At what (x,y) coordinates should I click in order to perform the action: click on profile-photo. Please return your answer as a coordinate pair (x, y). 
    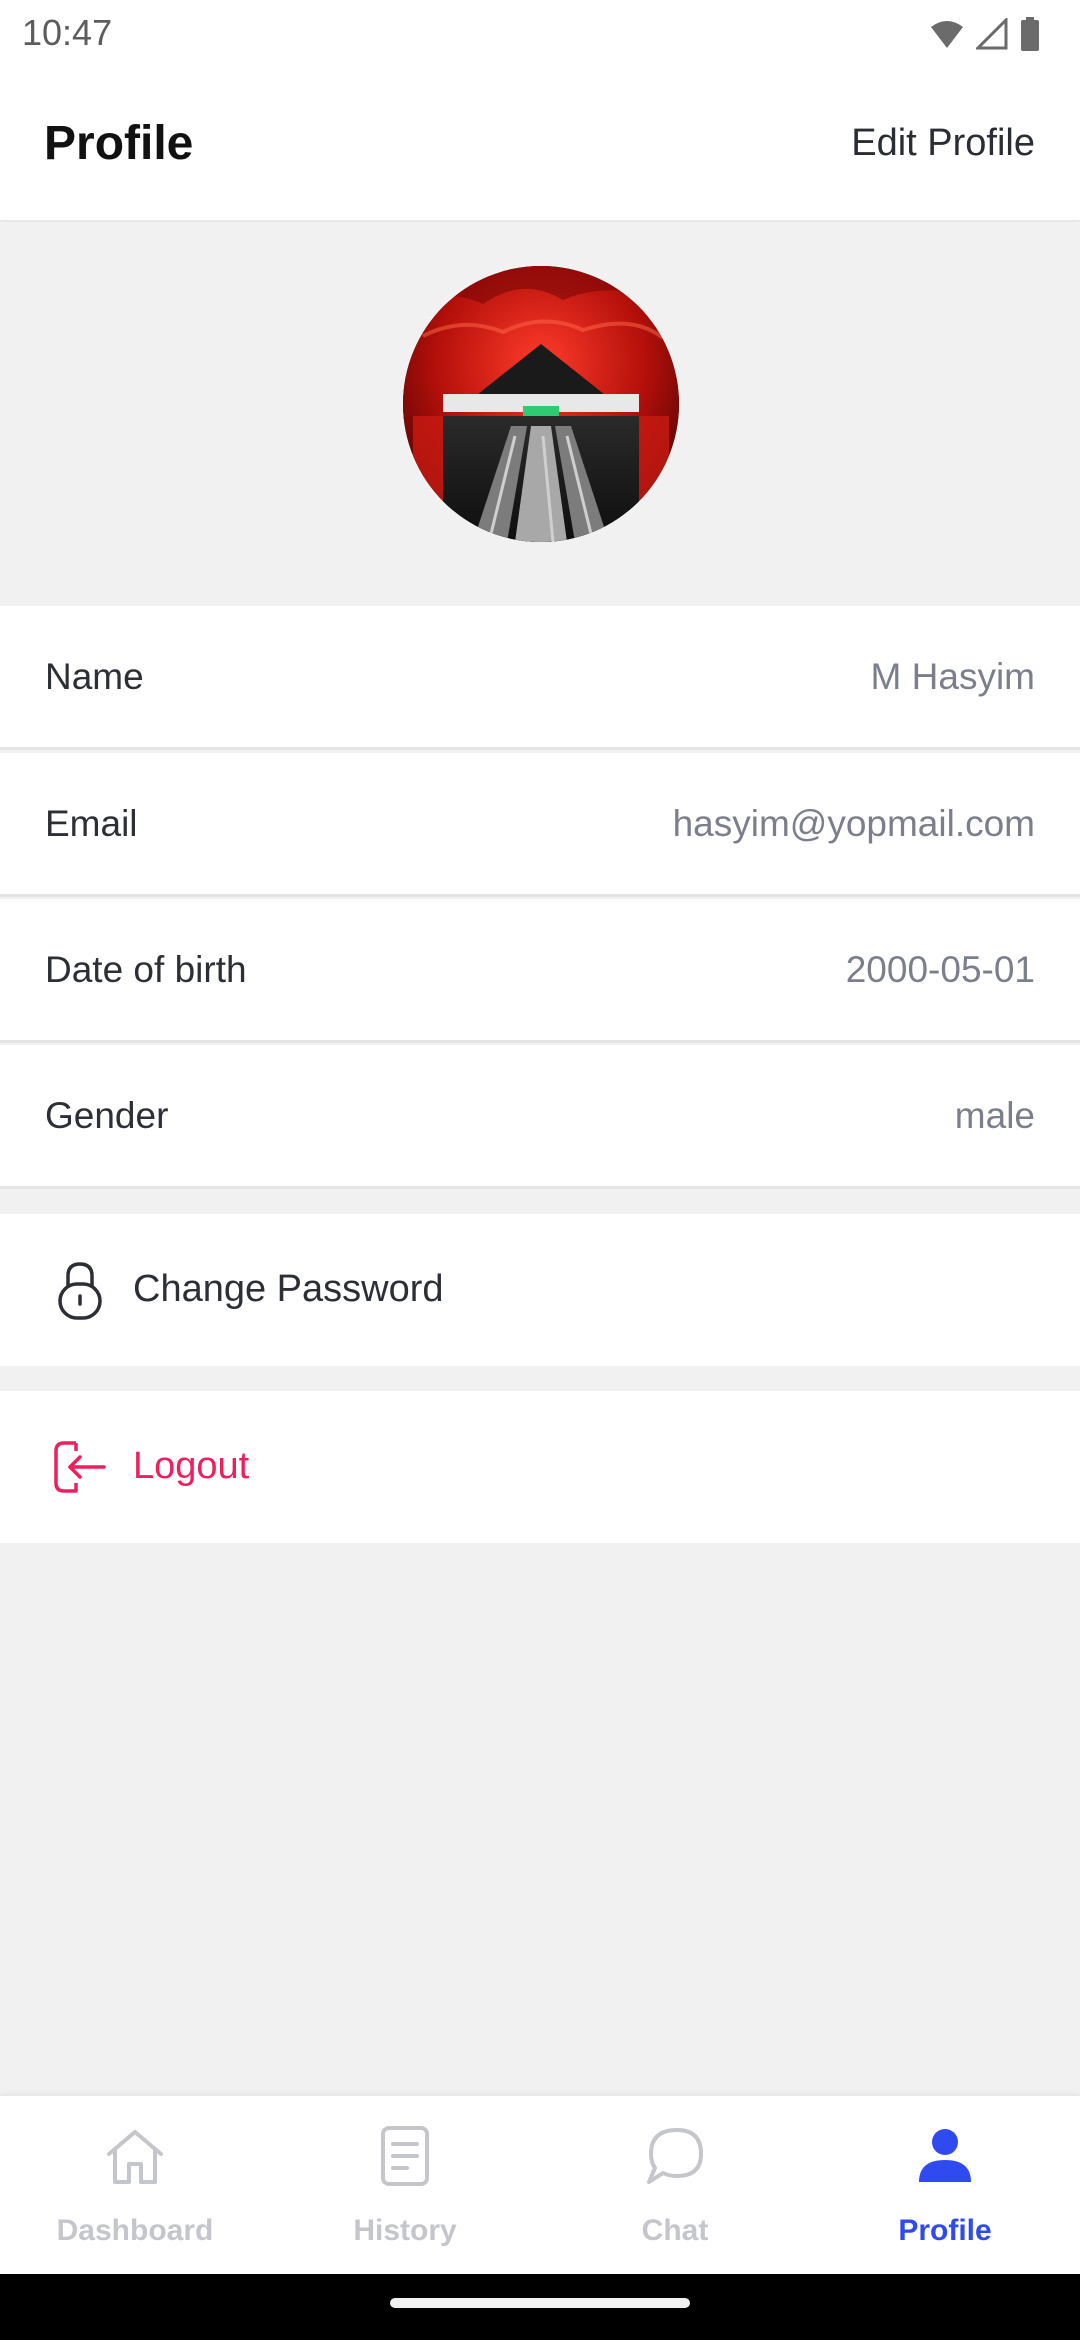
    Looking at the image, I should click on (541, 404).